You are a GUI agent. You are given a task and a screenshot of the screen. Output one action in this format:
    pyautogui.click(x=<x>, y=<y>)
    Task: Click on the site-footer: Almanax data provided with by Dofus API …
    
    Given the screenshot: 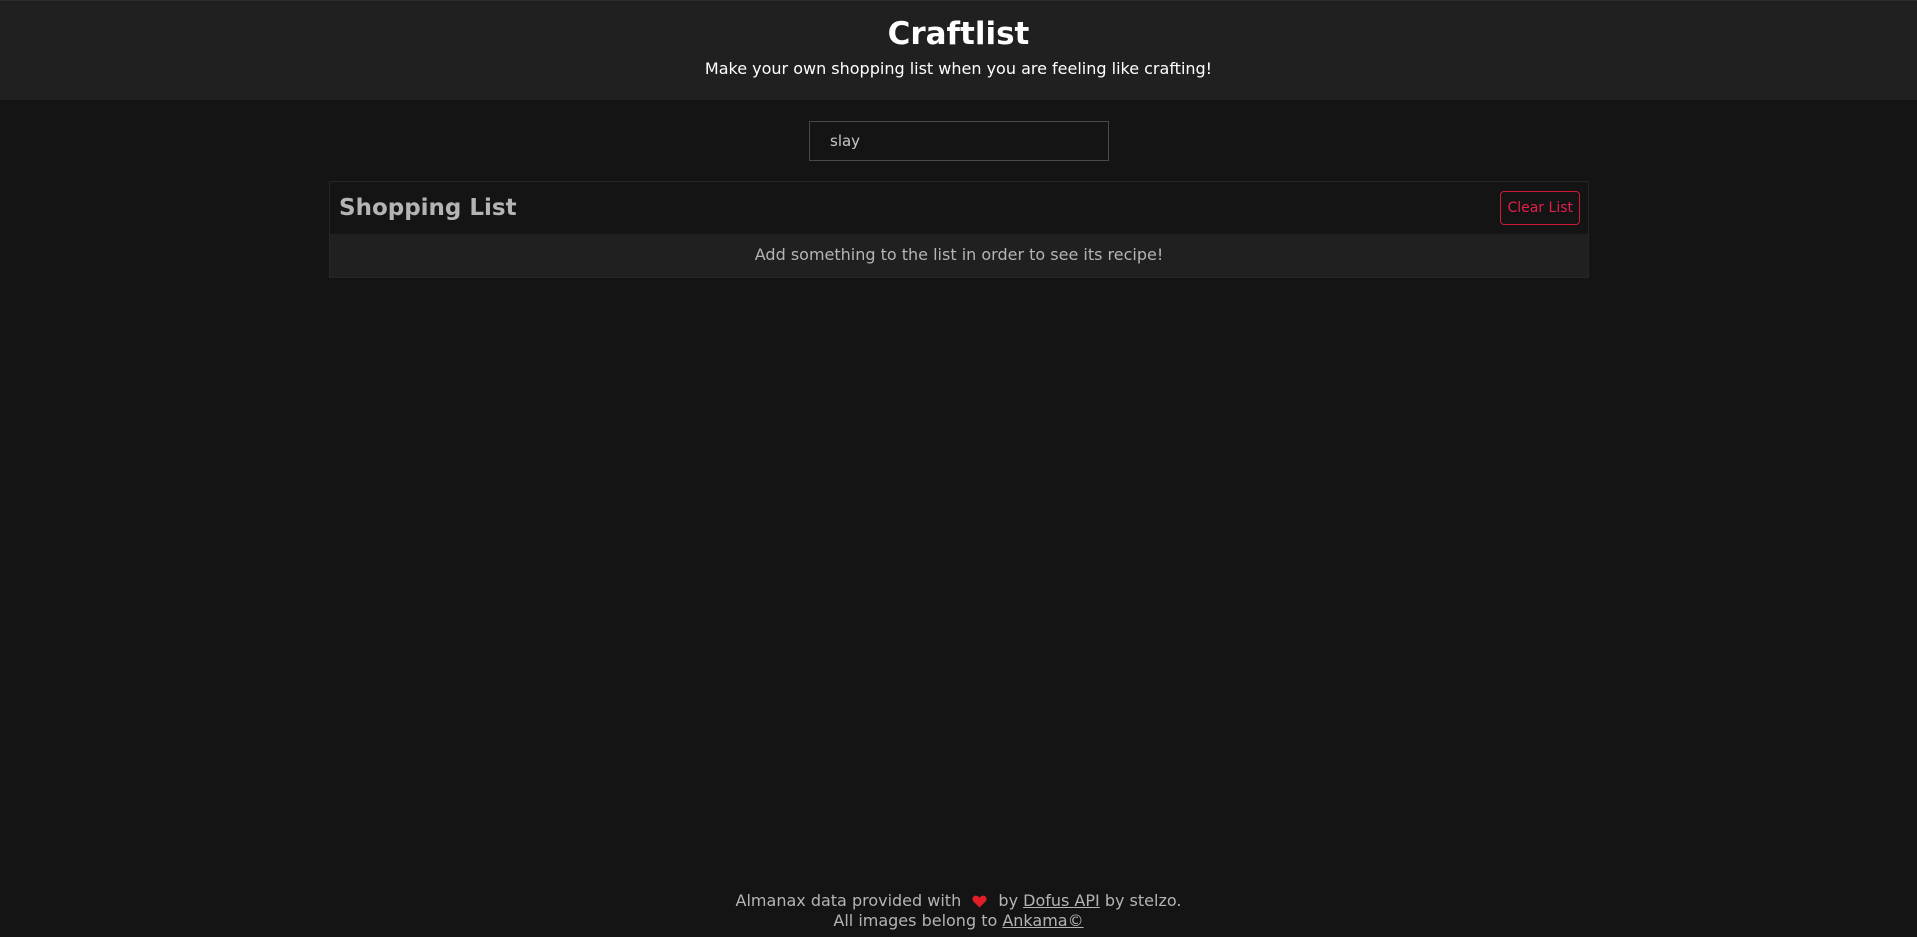 What is the action you would take?
    pyautogui.click(x=958, y=911)
    